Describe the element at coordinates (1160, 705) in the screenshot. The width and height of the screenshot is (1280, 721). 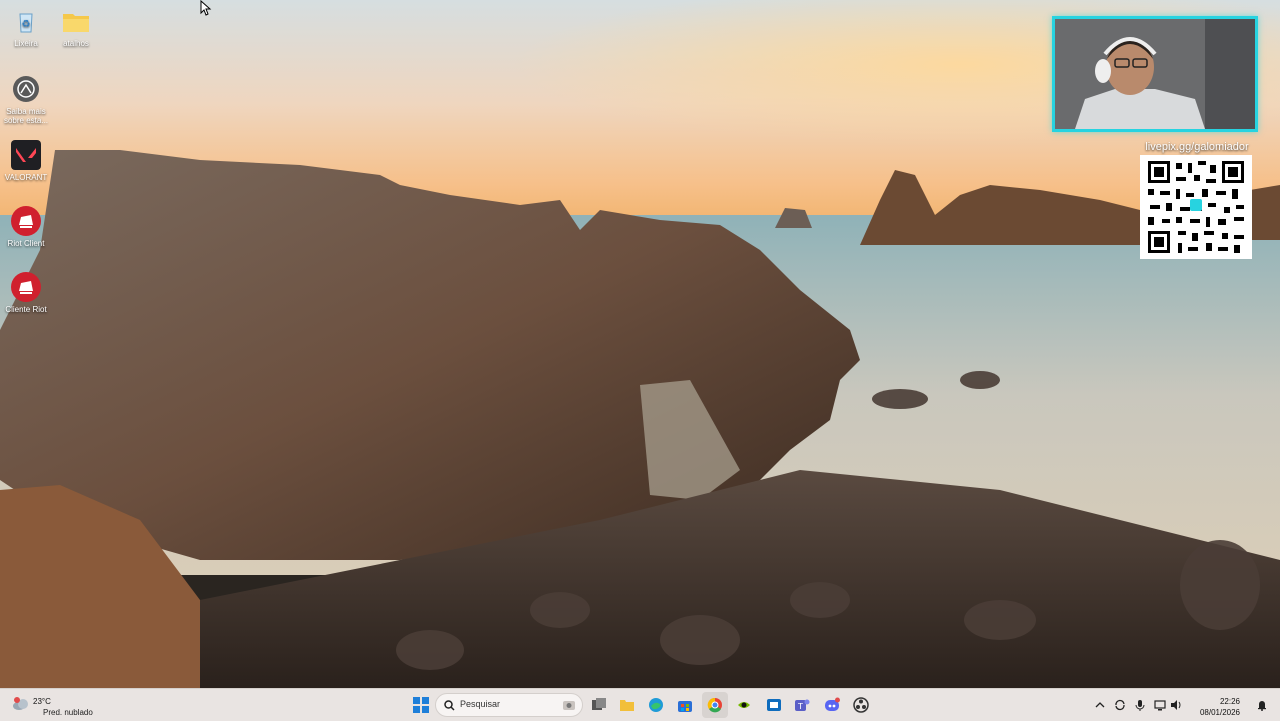
I see `network-icon` at that location.